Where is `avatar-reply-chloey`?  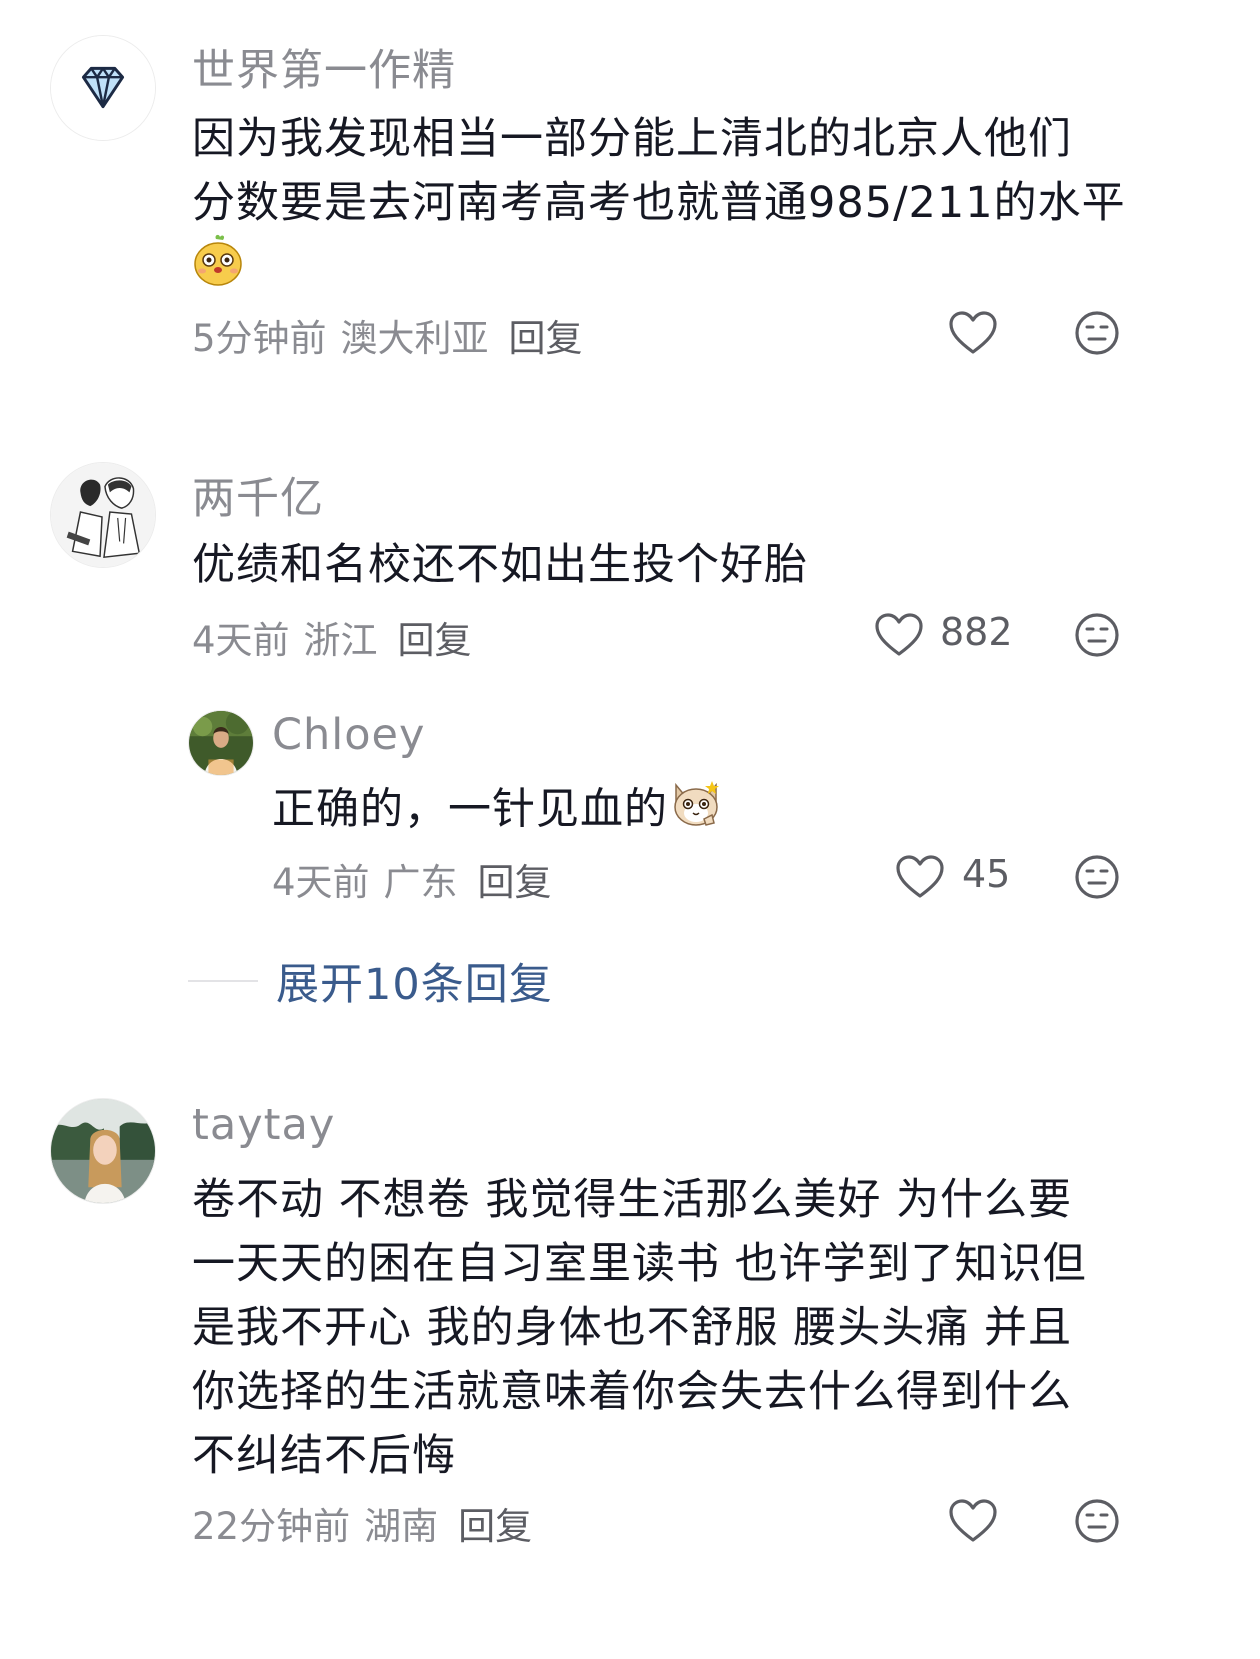 avatar-reply-chloey is located at coordinates (221, 743).